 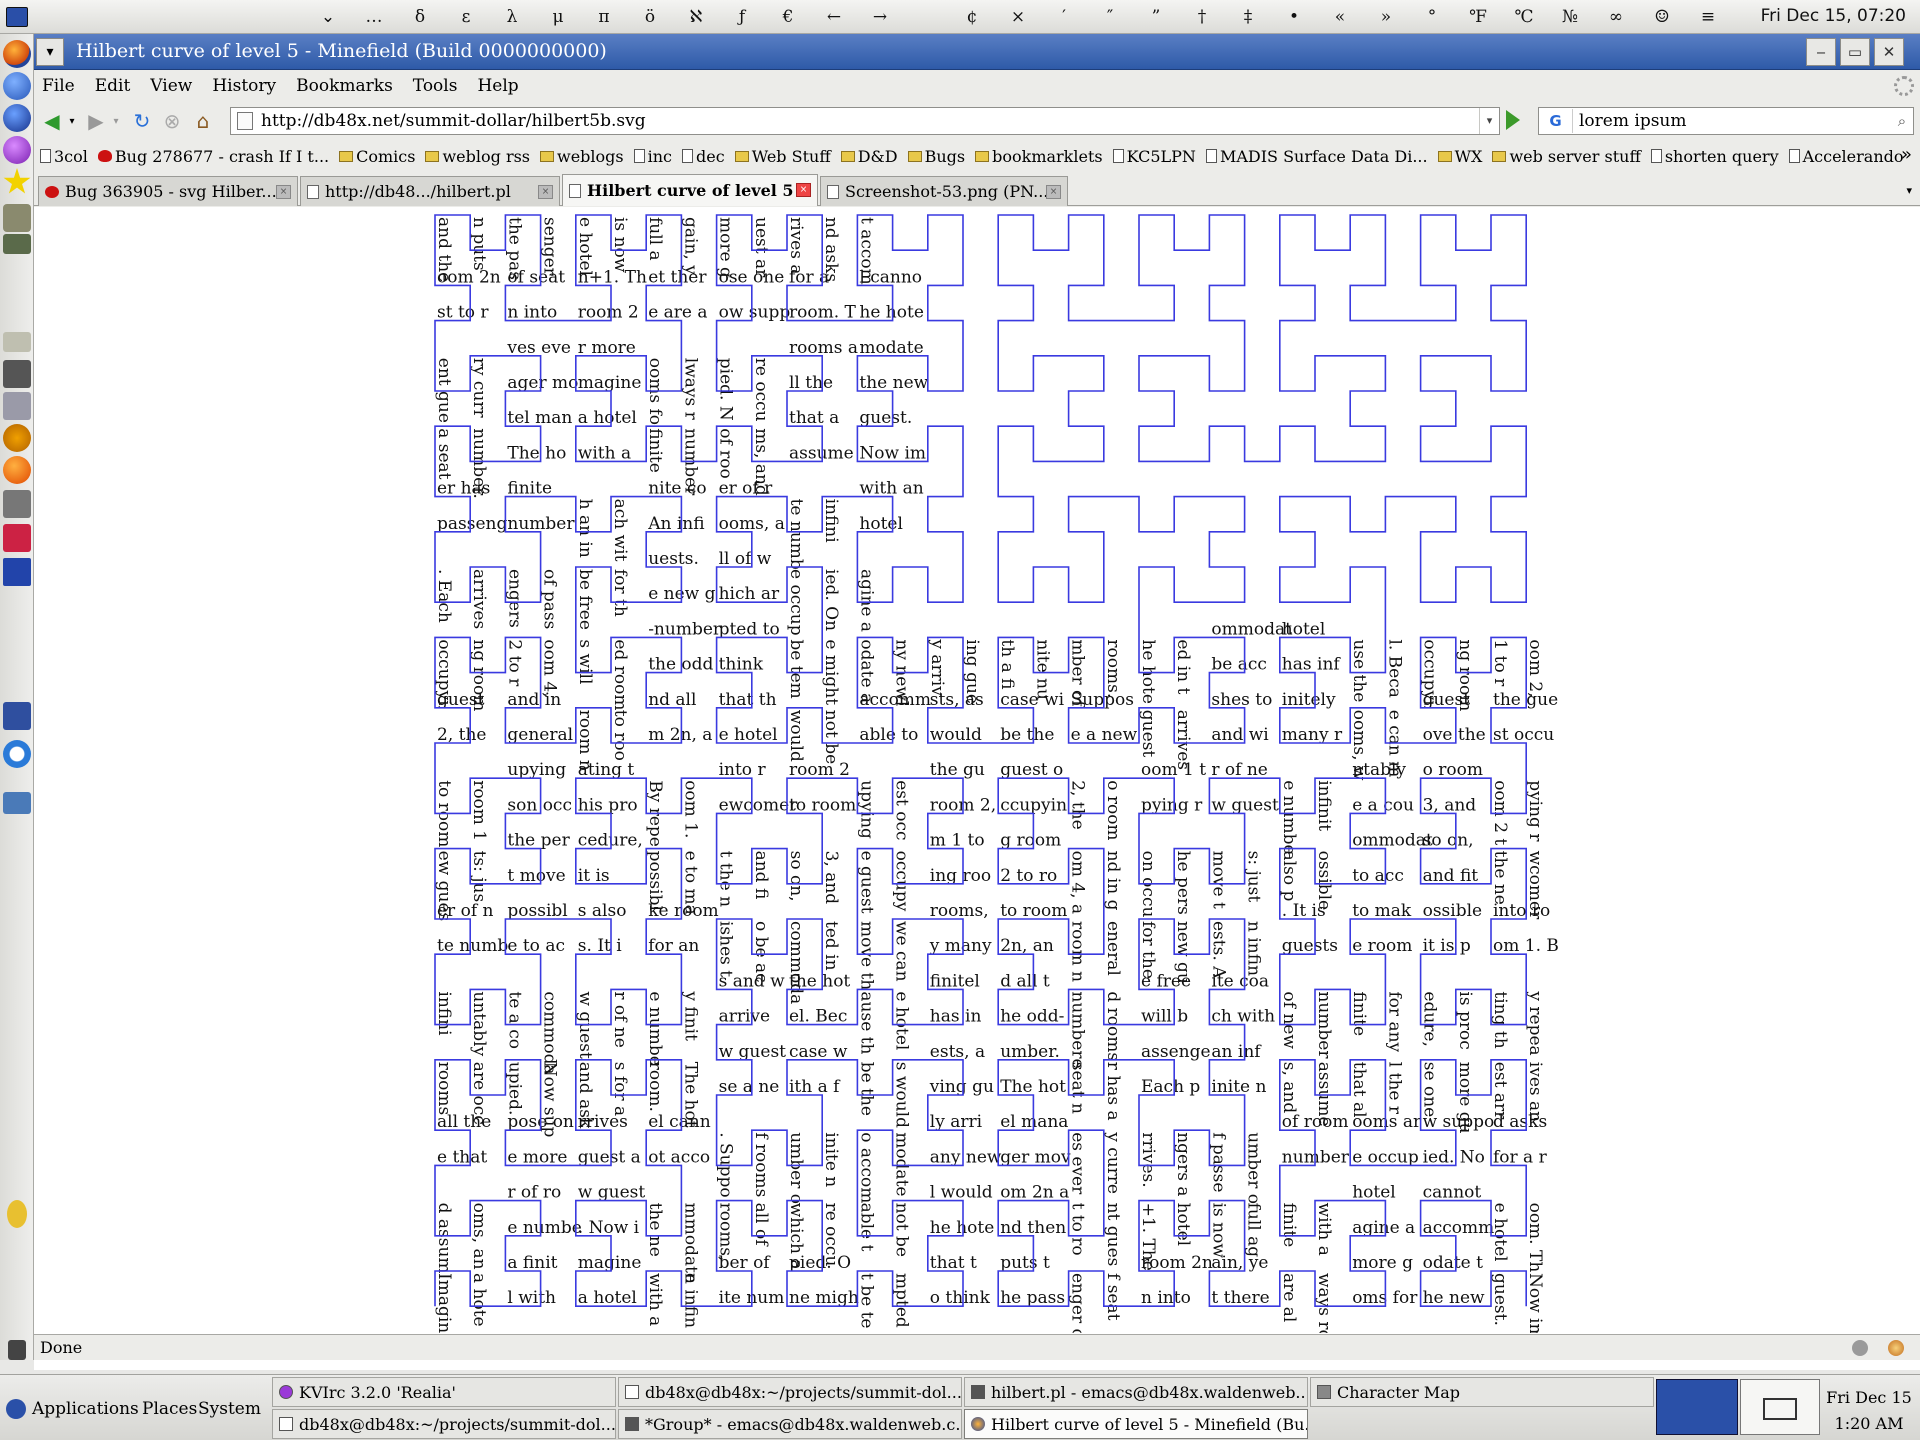 What do you see at coordinates (328, 17) in the screenshot?
I see `charmap-glyph: ⌄` at bounding box center [328, 17].